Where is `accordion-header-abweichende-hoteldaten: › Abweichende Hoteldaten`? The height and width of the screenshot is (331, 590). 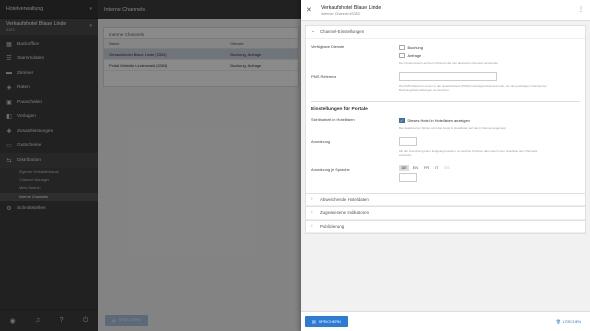
accordion-header-abweichende-hoteldaten: › Abweichende Hoteldaten is located at coordinates (445, 200).